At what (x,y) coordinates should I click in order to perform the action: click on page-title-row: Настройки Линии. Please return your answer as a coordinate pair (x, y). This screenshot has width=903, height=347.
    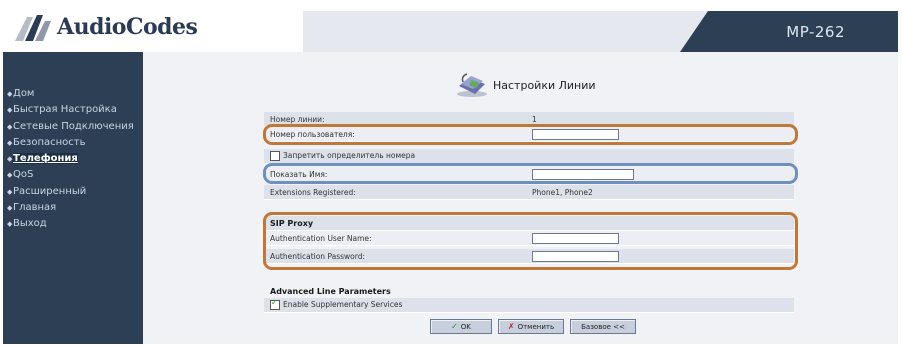
    Looking at the image, I should click on (525, 85).